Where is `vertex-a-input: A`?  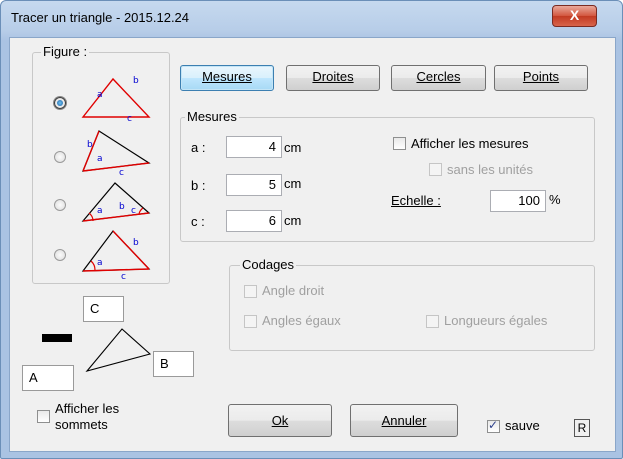
vertex-a-input: A is located at coordinates (48, 378).